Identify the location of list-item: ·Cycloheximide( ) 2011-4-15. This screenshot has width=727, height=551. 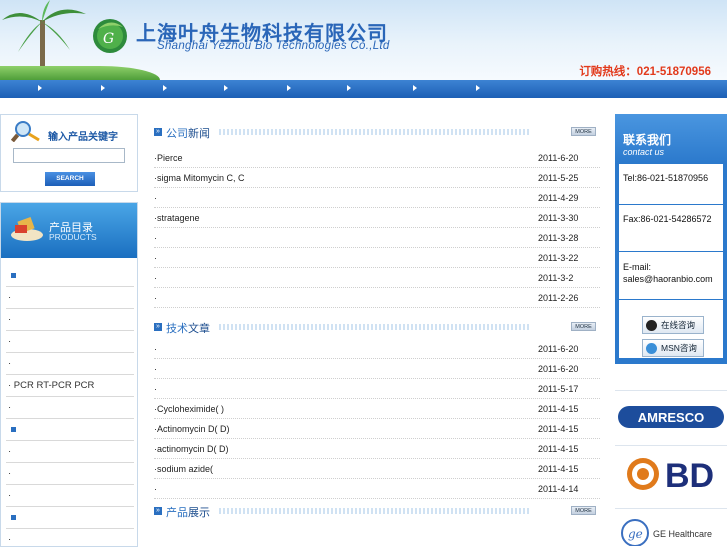
(377, 409).